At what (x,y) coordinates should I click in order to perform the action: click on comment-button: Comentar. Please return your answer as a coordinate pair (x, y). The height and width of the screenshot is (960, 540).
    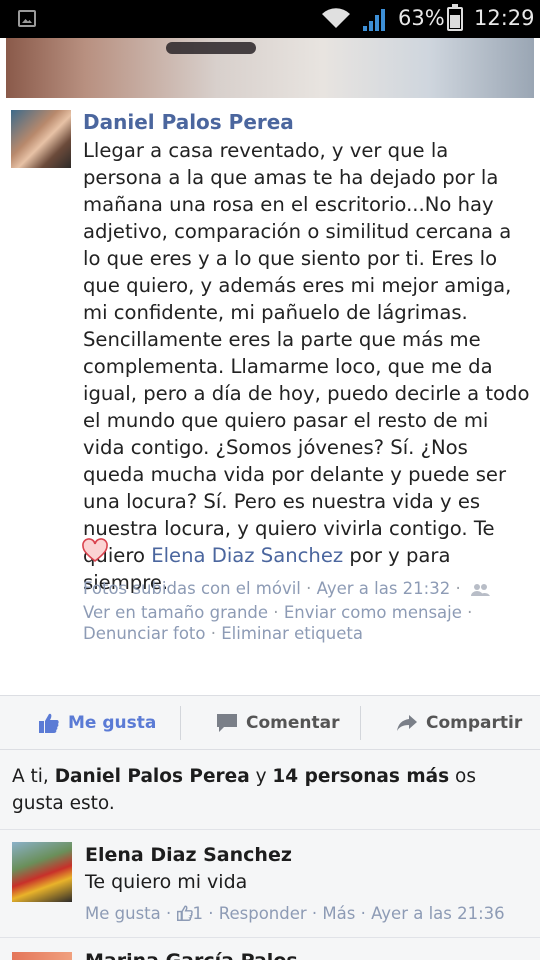
    Looking at the image, I should click on (277, 722).